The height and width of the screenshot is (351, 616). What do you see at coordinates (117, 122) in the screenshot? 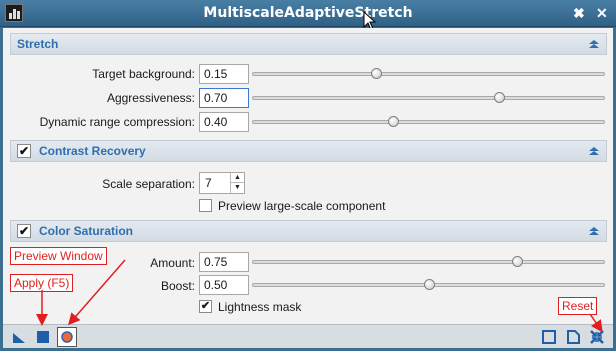
I see `drc-label: Dynamic range compression:` at bounding box center [117, 122].